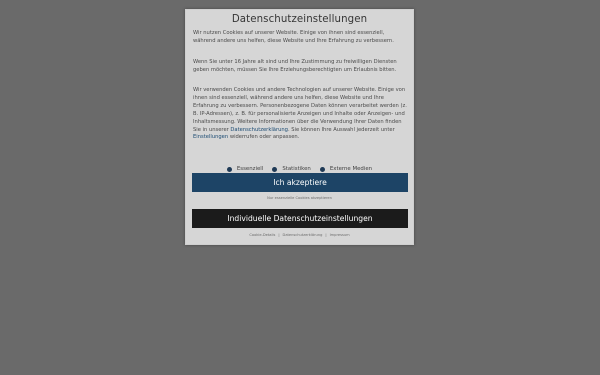 The image size is (600, 375). Describe the element at coordinates (299, 19) in the screenshot. I see `dialog-title: Datenschutzeinstellungen` at that location.